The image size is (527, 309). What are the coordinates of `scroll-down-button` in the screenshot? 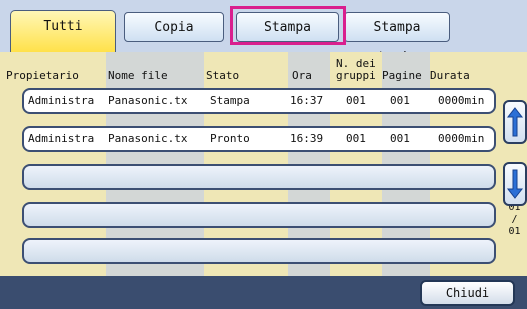 It's located at (515, 184).